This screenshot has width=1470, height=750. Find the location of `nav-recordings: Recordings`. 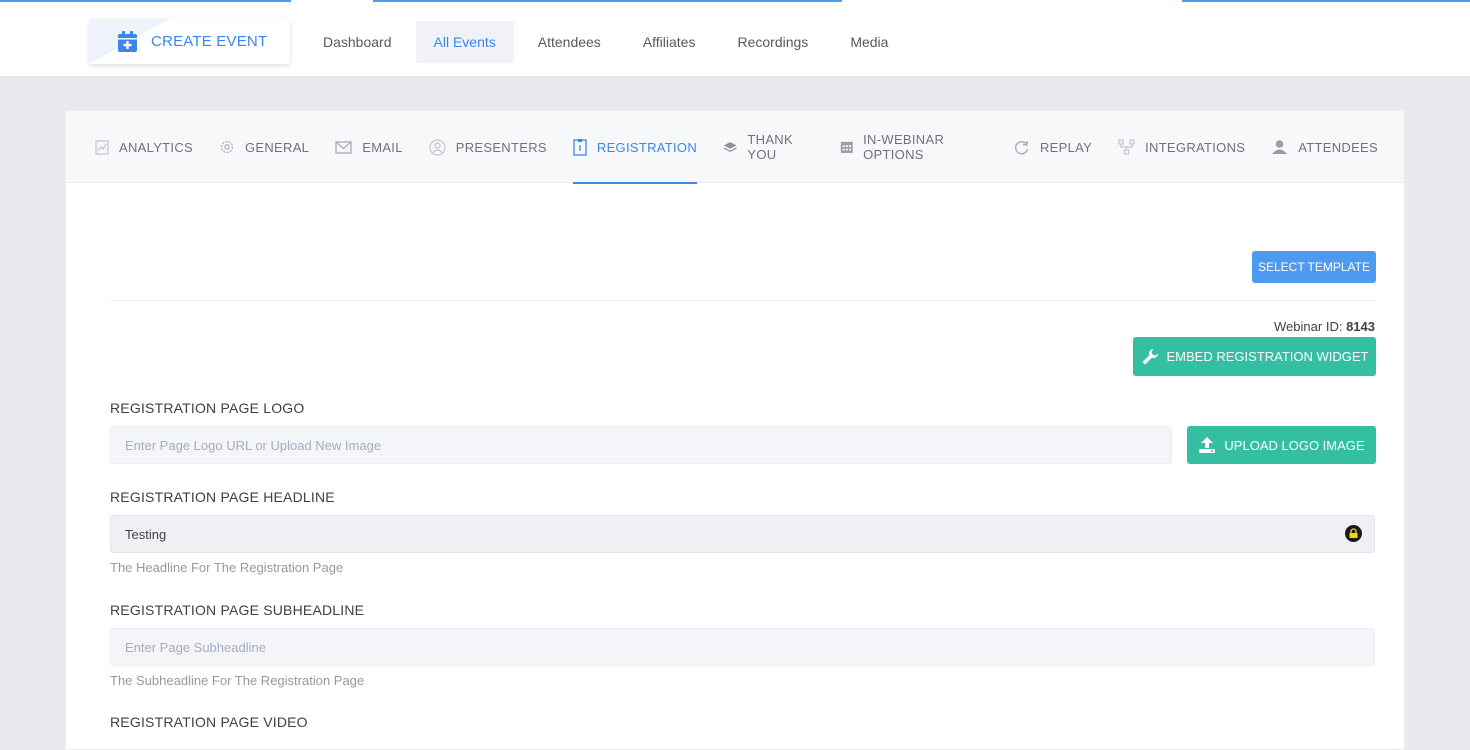

nav-recordings: Recordings is located at coordinates (772, 42).